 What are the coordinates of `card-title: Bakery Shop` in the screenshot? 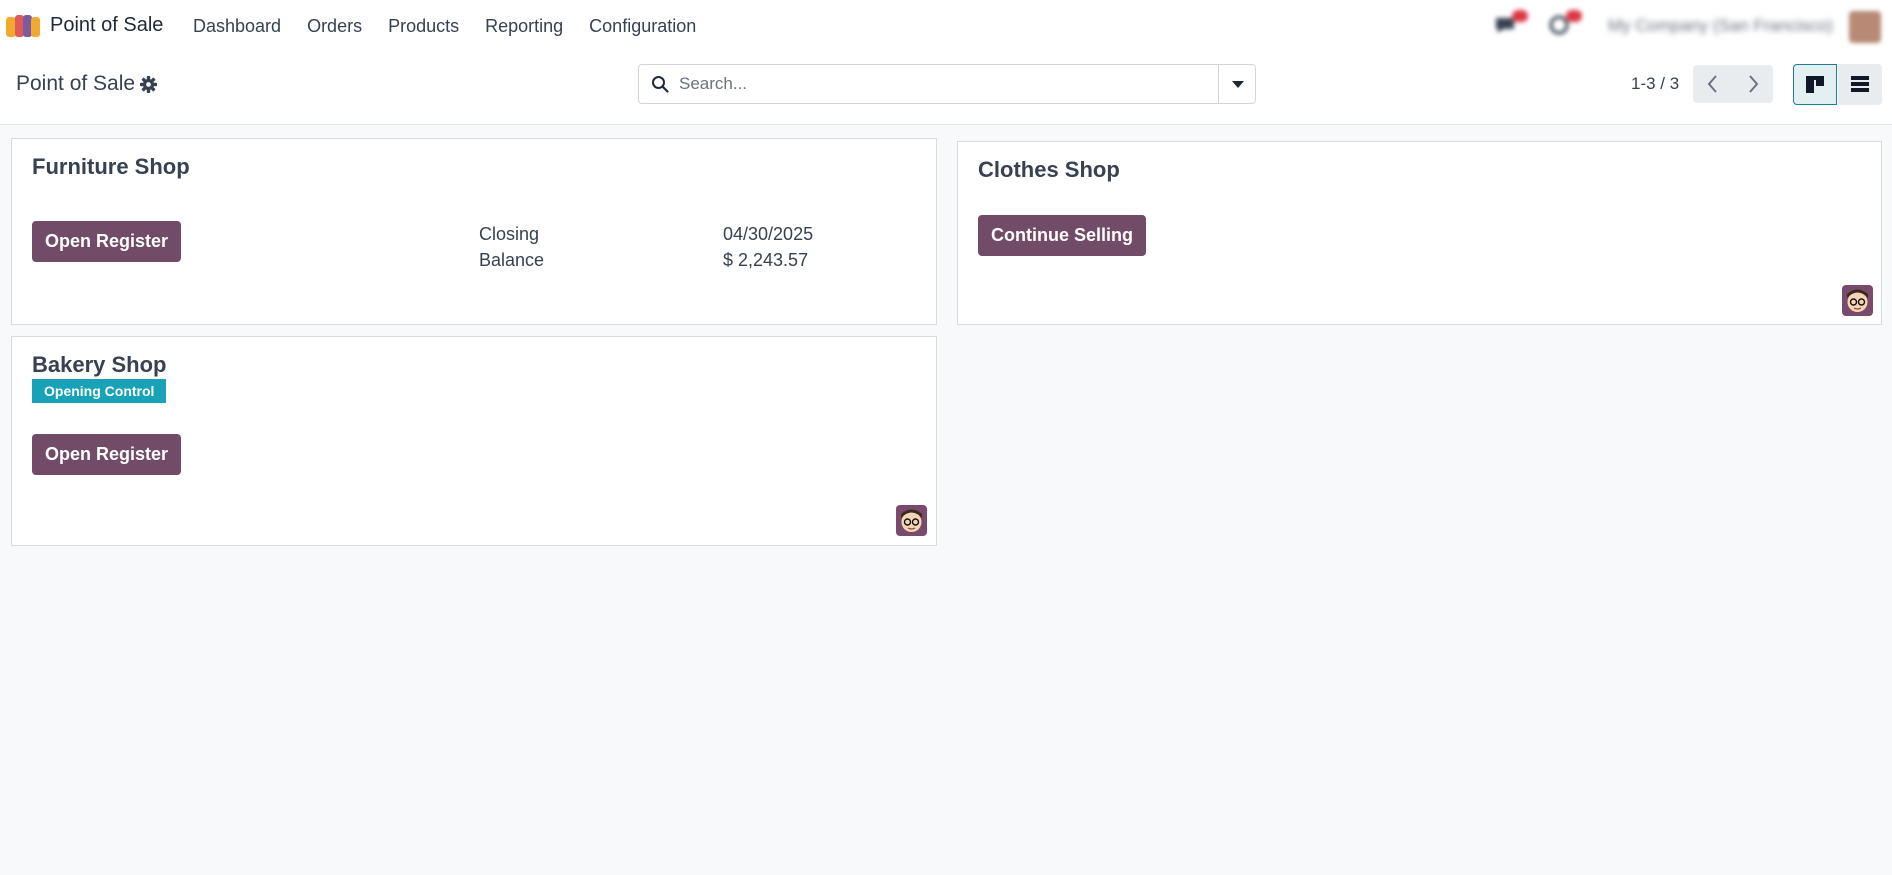 It's located at (99, 364).